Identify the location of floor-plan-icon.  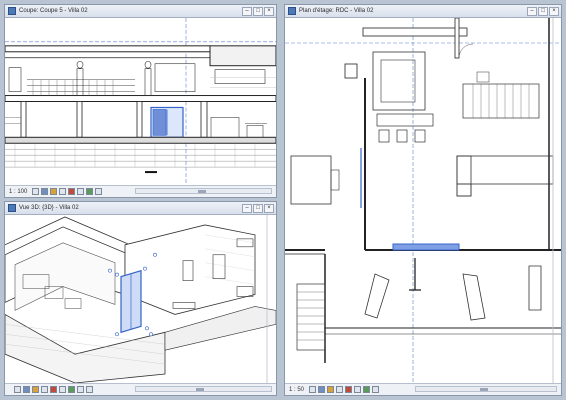
(292, 11).